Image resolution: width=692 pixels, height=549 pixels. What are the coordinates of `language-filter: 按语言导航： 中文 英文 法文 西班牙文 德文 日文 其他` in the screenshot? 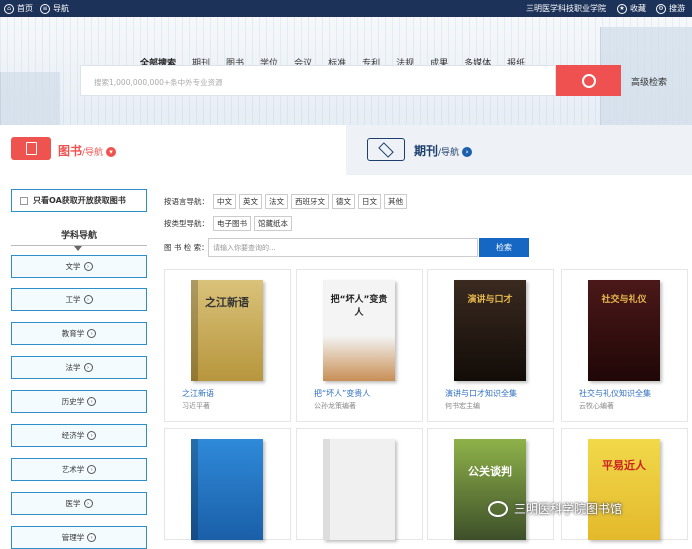 It's located at (287, 201).